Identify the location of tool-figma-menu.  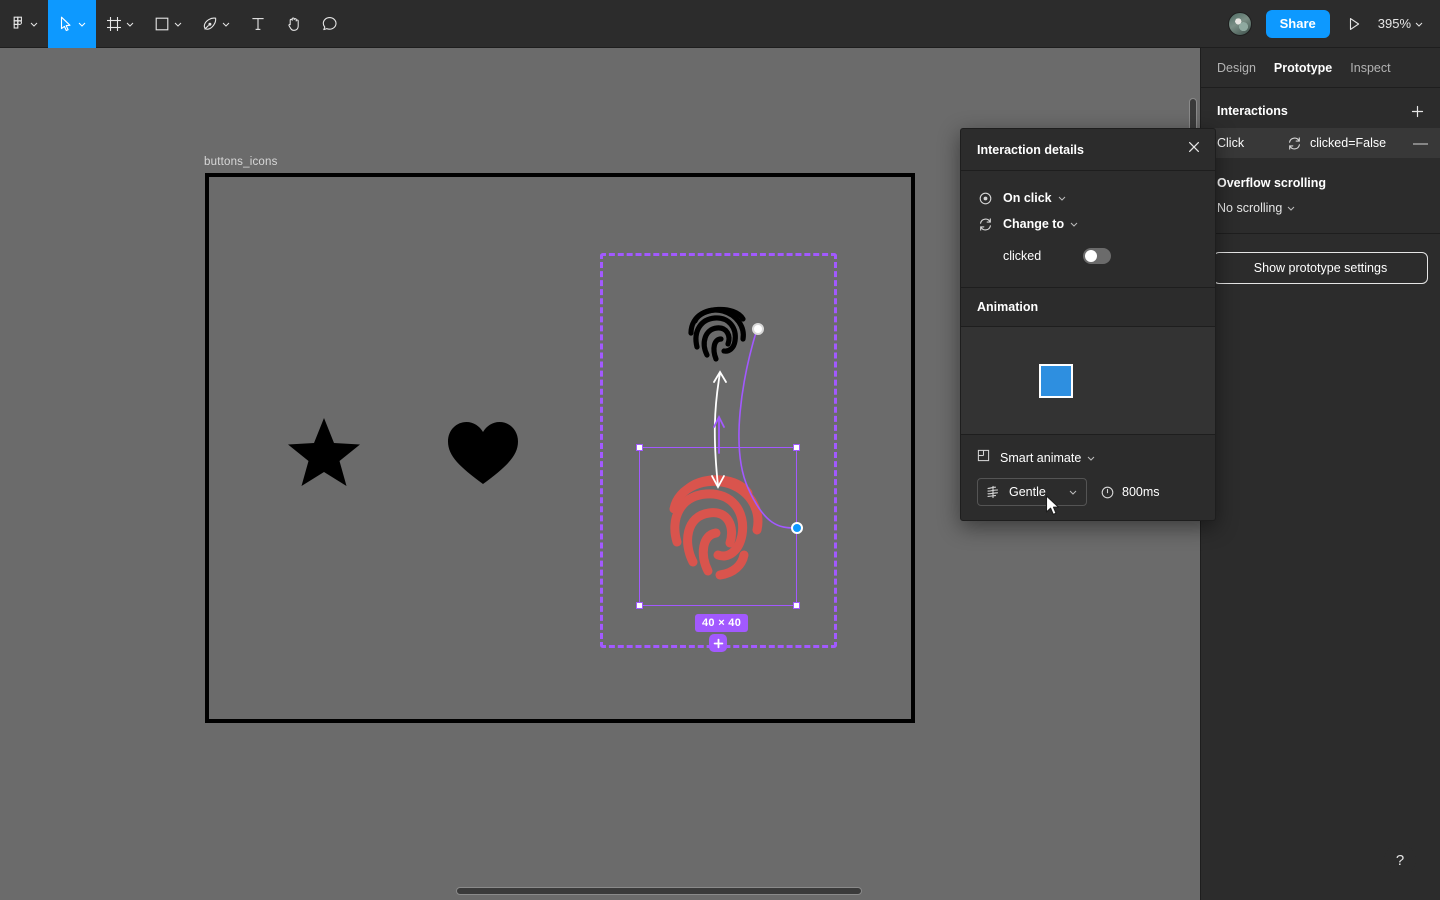
(24, 24).